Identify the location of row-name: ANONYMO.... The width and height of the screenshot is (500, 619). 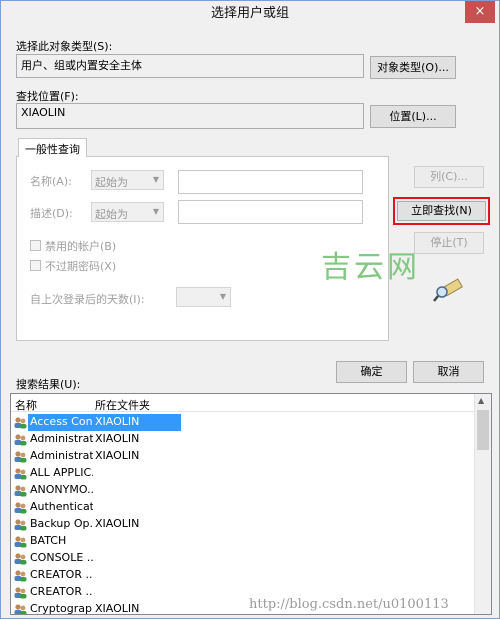
(61, 489).